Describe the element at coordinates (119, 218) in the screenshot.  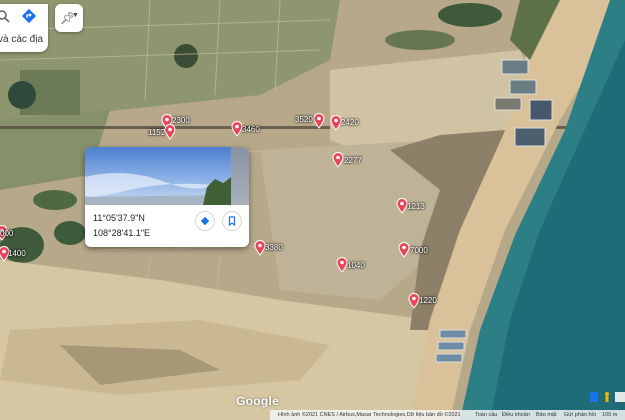
I see `latitude-text: 11°05'37.9"N` at that location.